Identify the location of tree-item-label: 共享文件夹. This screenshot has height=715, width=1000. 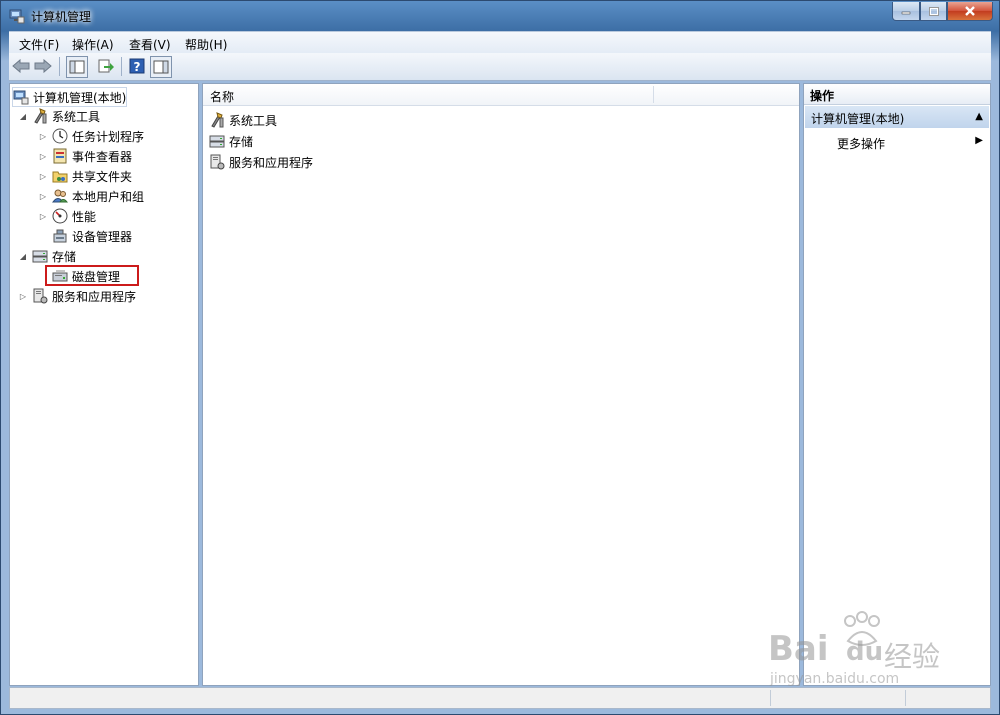
(102, 176).